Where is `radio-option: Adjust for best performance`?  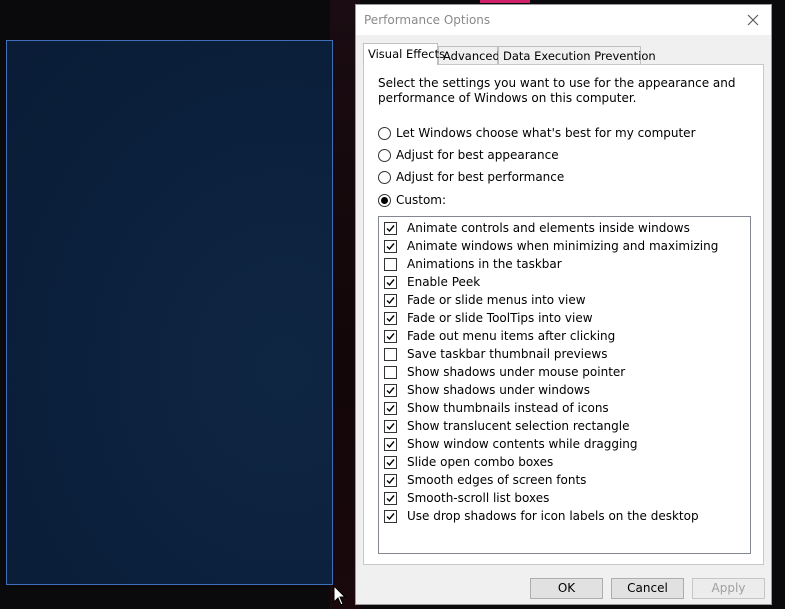
radio-option: Adjust for best performance is located at coordinates (471, 177).